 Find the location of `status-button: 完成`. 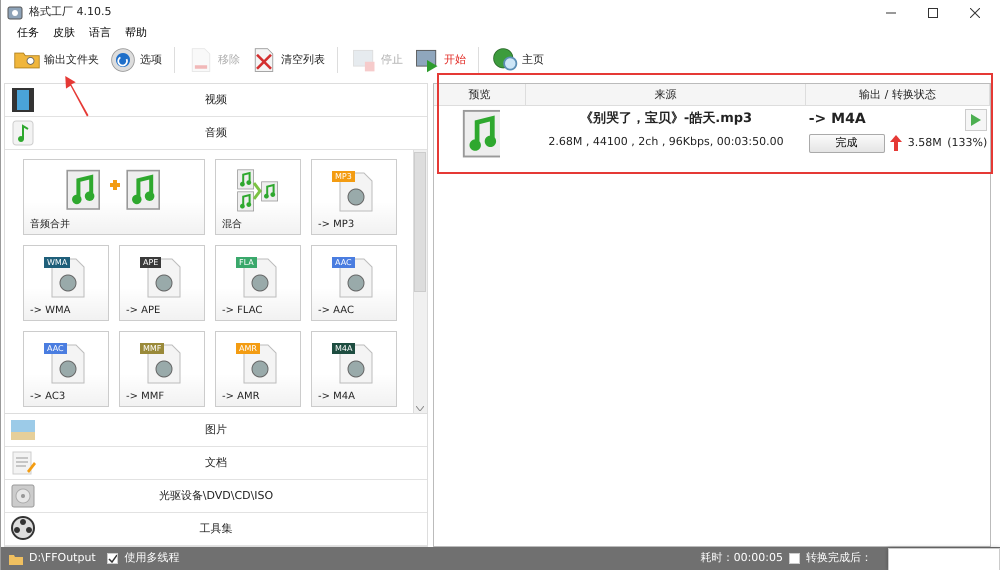

status-button: 完成 is located at coordinates (846, 143).